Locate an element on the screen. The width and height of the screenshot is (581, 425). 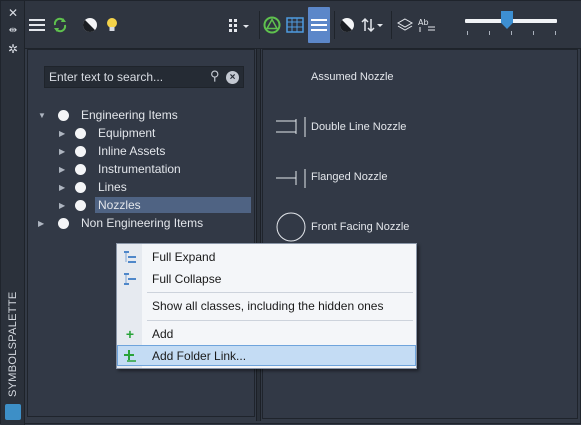
svg-text: Ab is located at coordinates (423, 22).